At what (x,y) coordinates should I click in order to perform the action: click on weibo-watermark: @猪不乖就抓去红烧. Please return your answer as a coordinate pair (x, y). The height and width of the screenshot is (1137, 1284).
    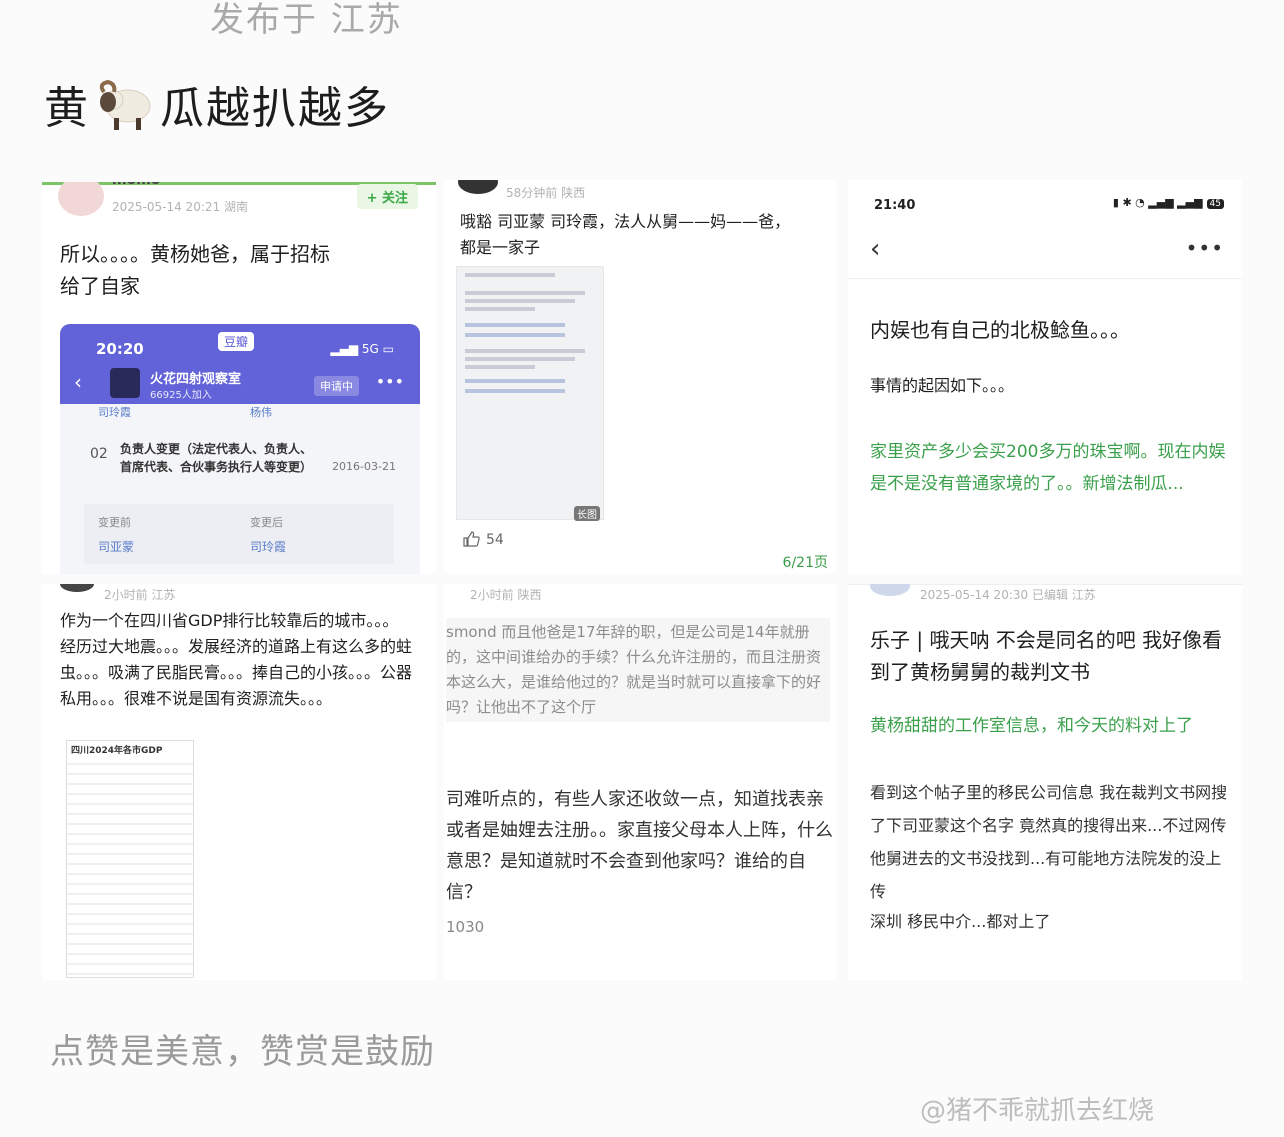
    Looking at the image, I should click on (1037, 1111).